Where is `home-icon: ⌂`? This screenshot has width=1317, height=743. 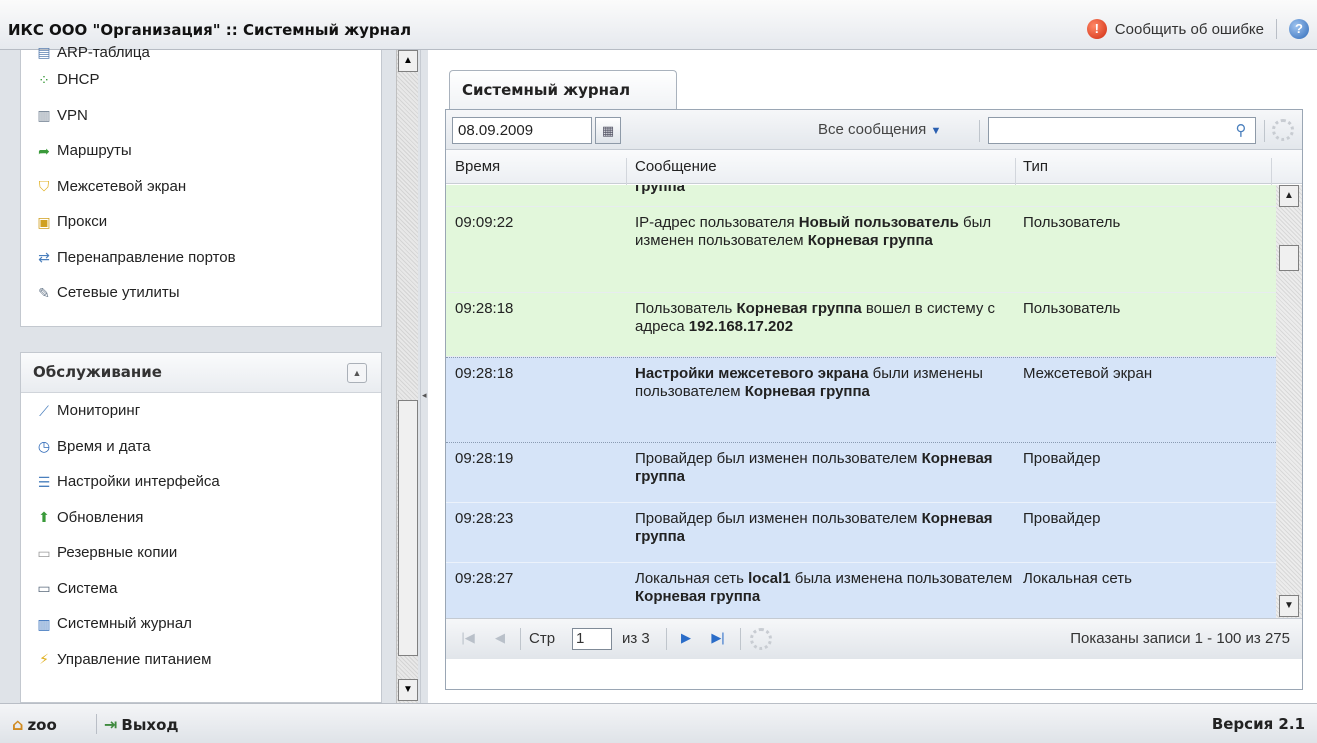 home-icon: ⌂ is located at coordinates (18, 724).